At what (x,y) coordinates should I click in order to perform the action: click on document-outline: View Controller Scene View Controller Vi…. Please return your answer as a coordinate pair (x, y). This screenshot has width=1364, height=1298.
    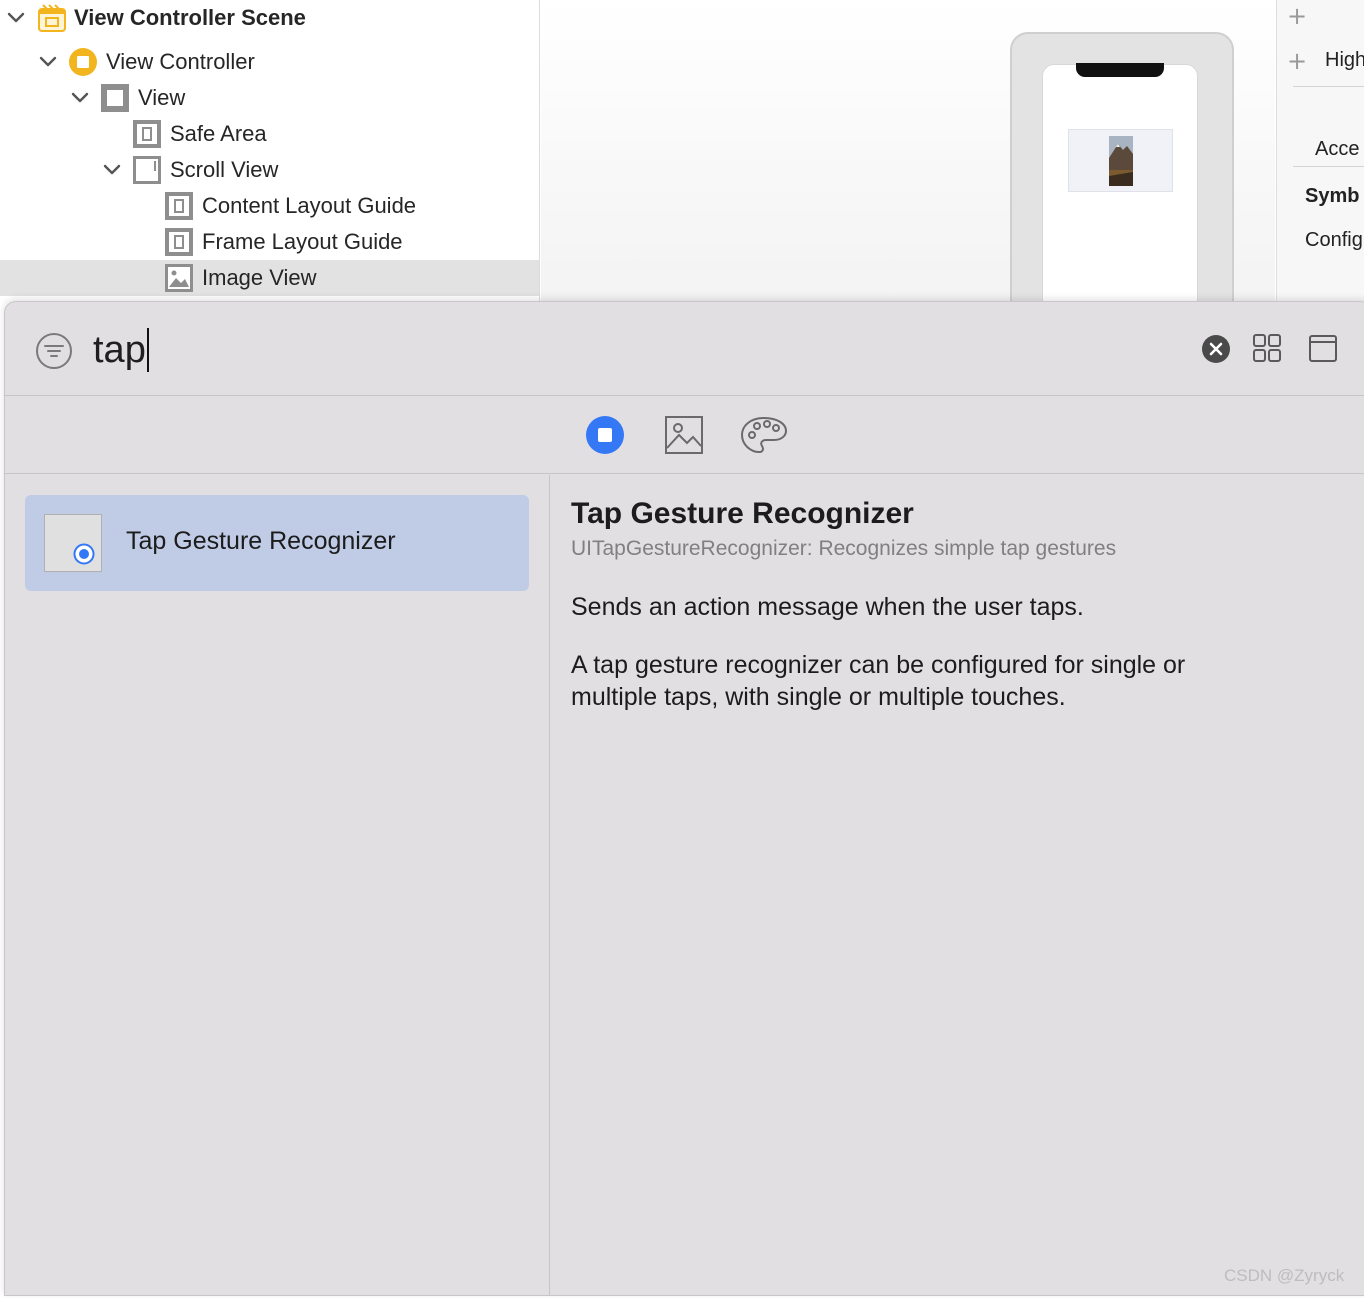
    Looking at the image, I should click on (270, 151).